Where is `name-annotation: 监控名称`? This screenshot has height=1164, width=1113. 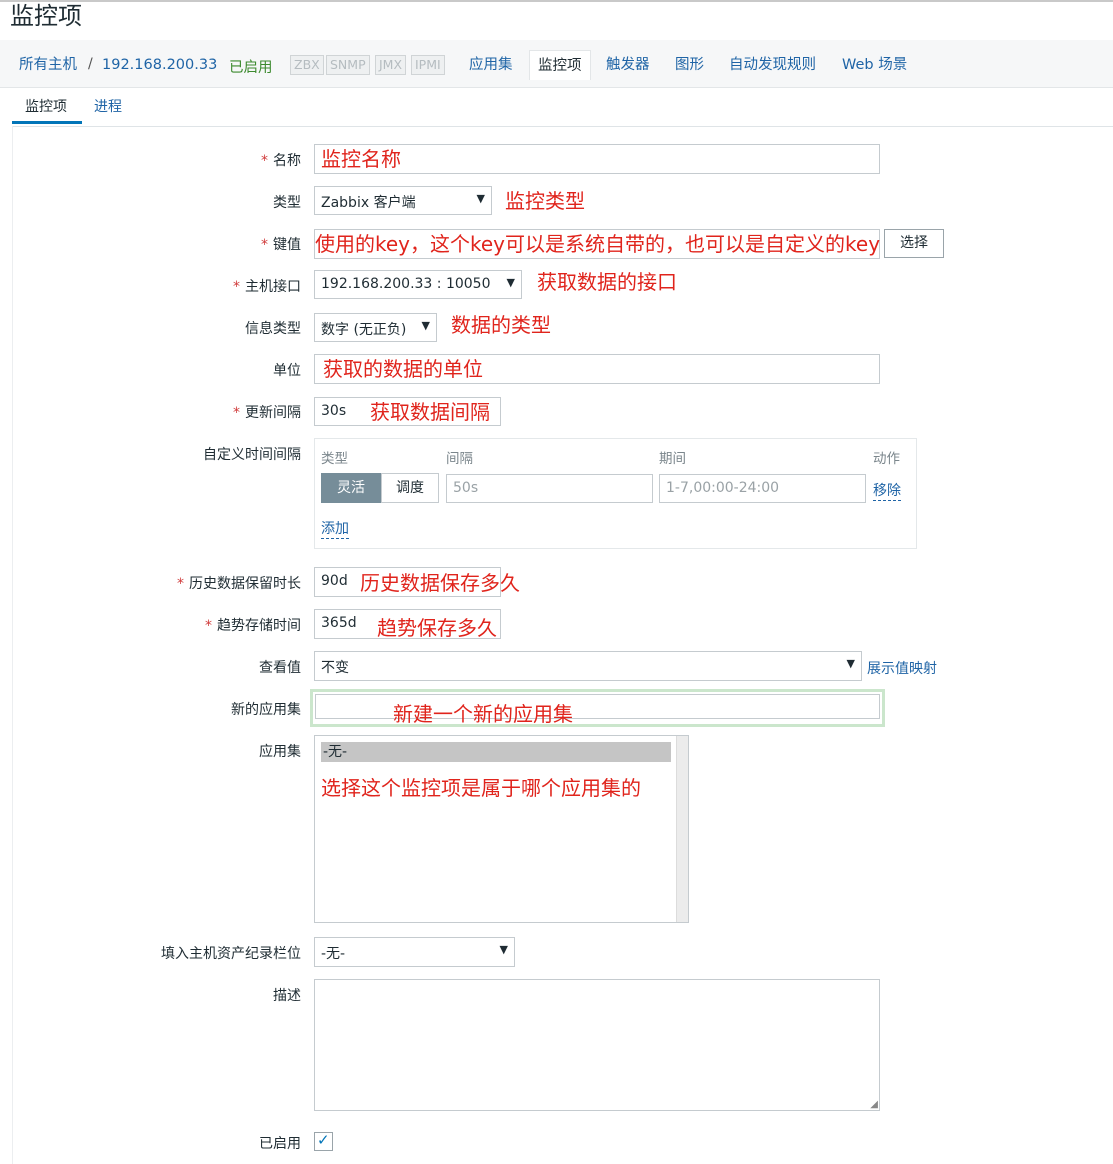 name-annotation: 监控名称 is located at coordinates (361, 159).